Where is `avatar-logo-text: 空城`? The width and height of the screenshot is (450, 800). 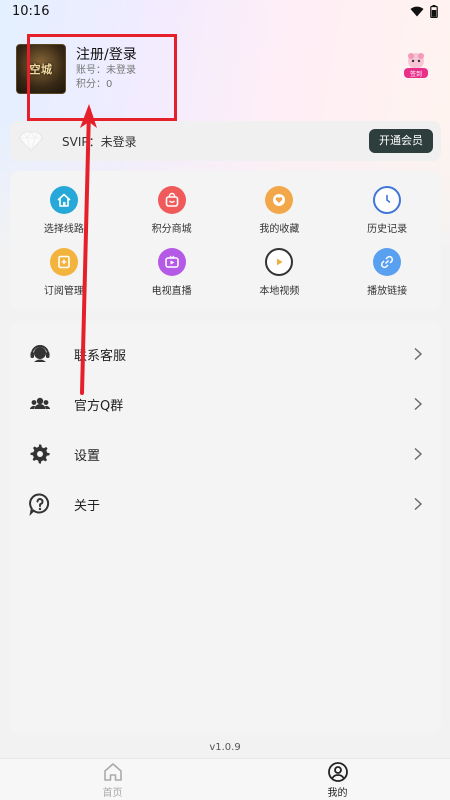 avatar-logo-text: 空城 is located at coordinates (41, 69).